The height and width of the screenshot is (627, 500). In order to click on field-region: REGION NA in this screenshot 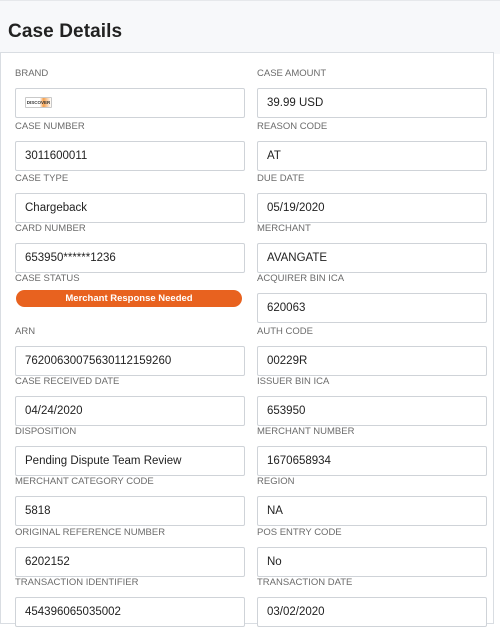, I will do `click(372, 500)`.